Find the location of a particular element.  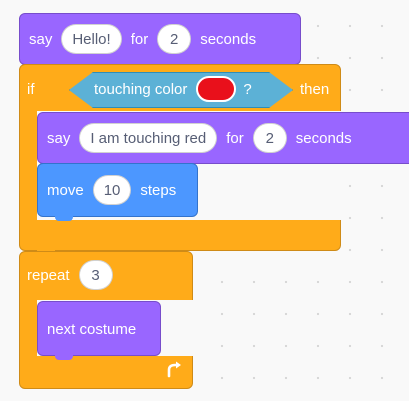

question-mark-label: ? is located at coordinates (247, 89).